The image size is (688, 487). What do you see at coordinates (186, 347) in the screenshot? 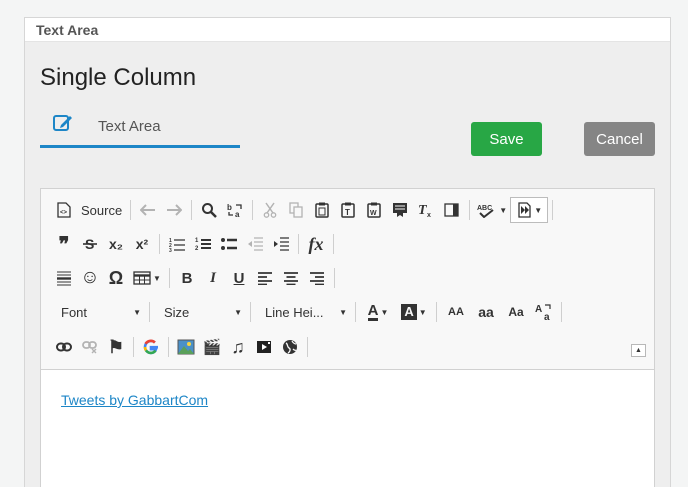
I see `image-icon` at bounding box center [186, 347].